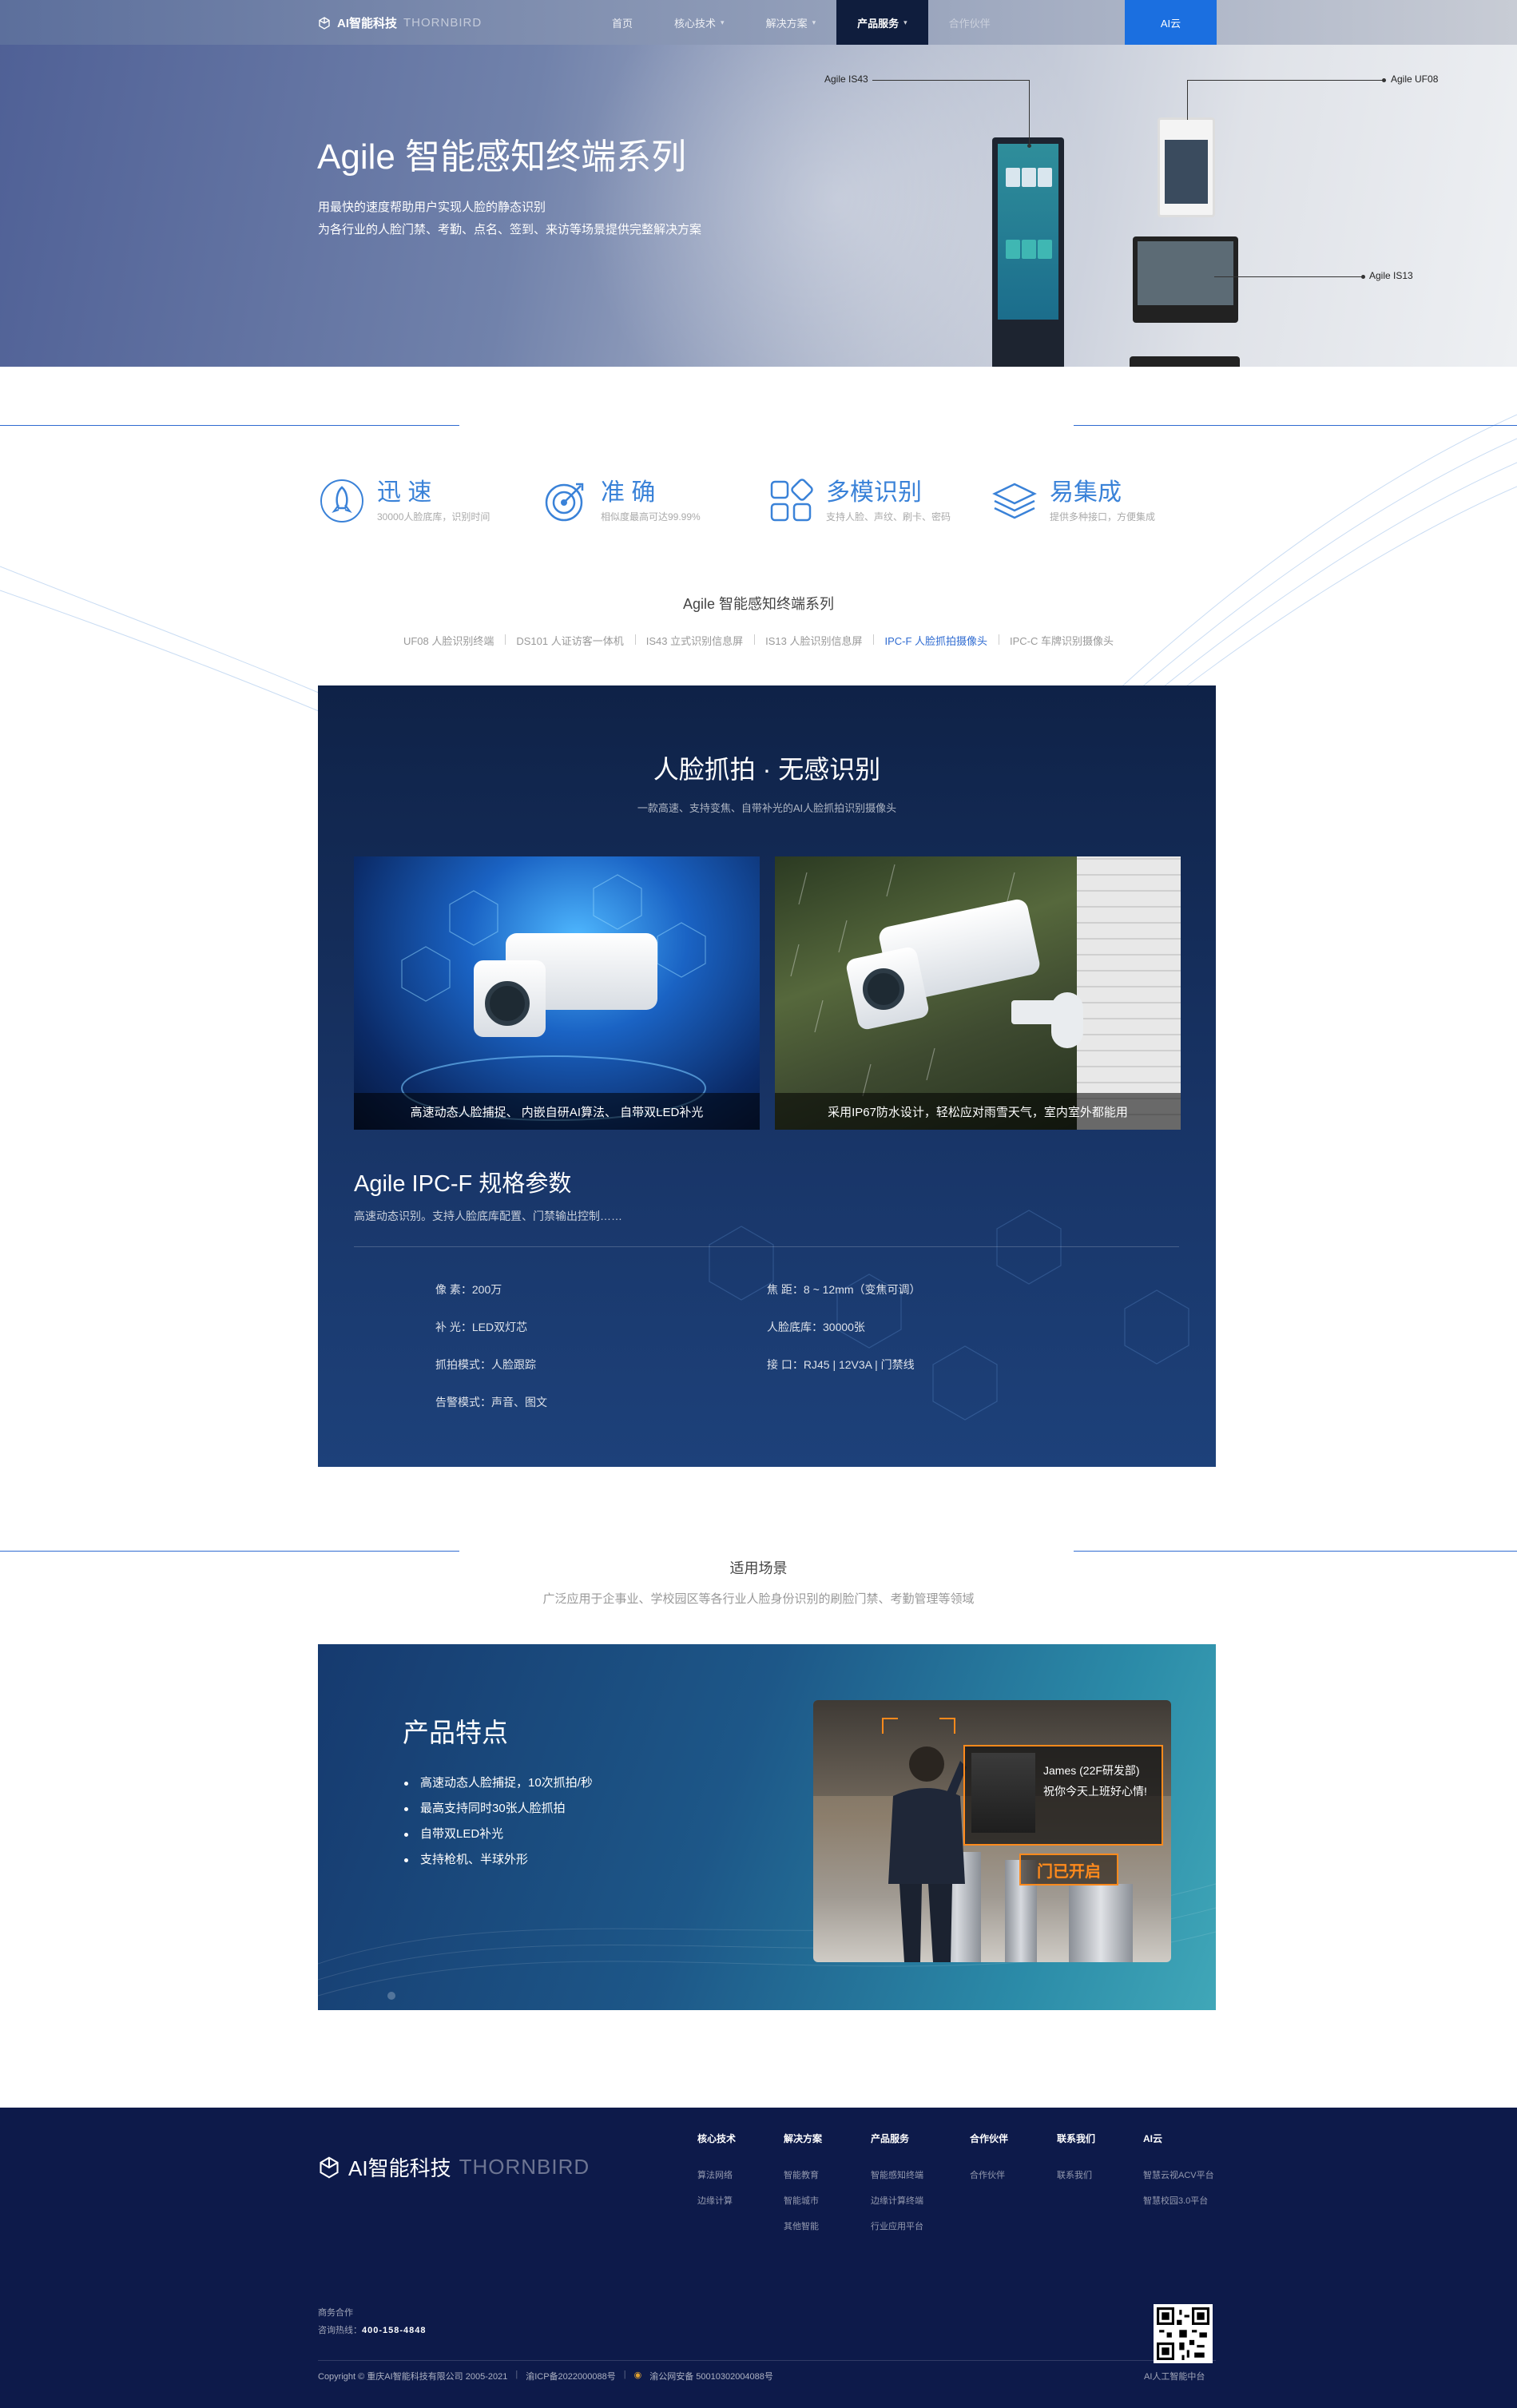 The image size is (1517, 2408). Describe the element at coordinates (1178, 2201) in the screenshot. I see `footer-link: 智慧校园3.0平台` at that location.